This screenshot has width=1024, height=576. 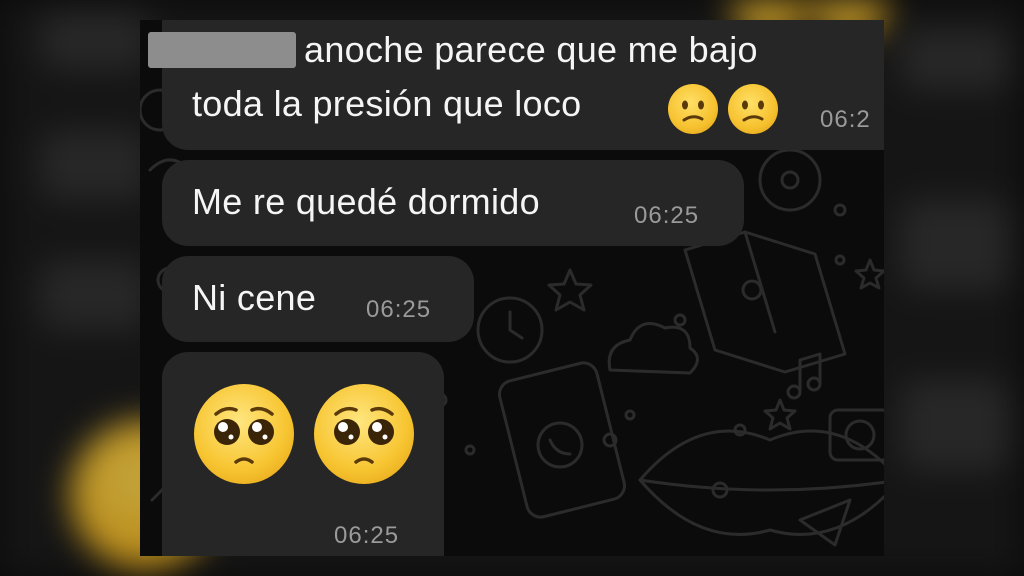 What do you see at coordinates (761, 482) in the screenshot?
I see `lips-doodle-icon` at bounding box center [761, 482].